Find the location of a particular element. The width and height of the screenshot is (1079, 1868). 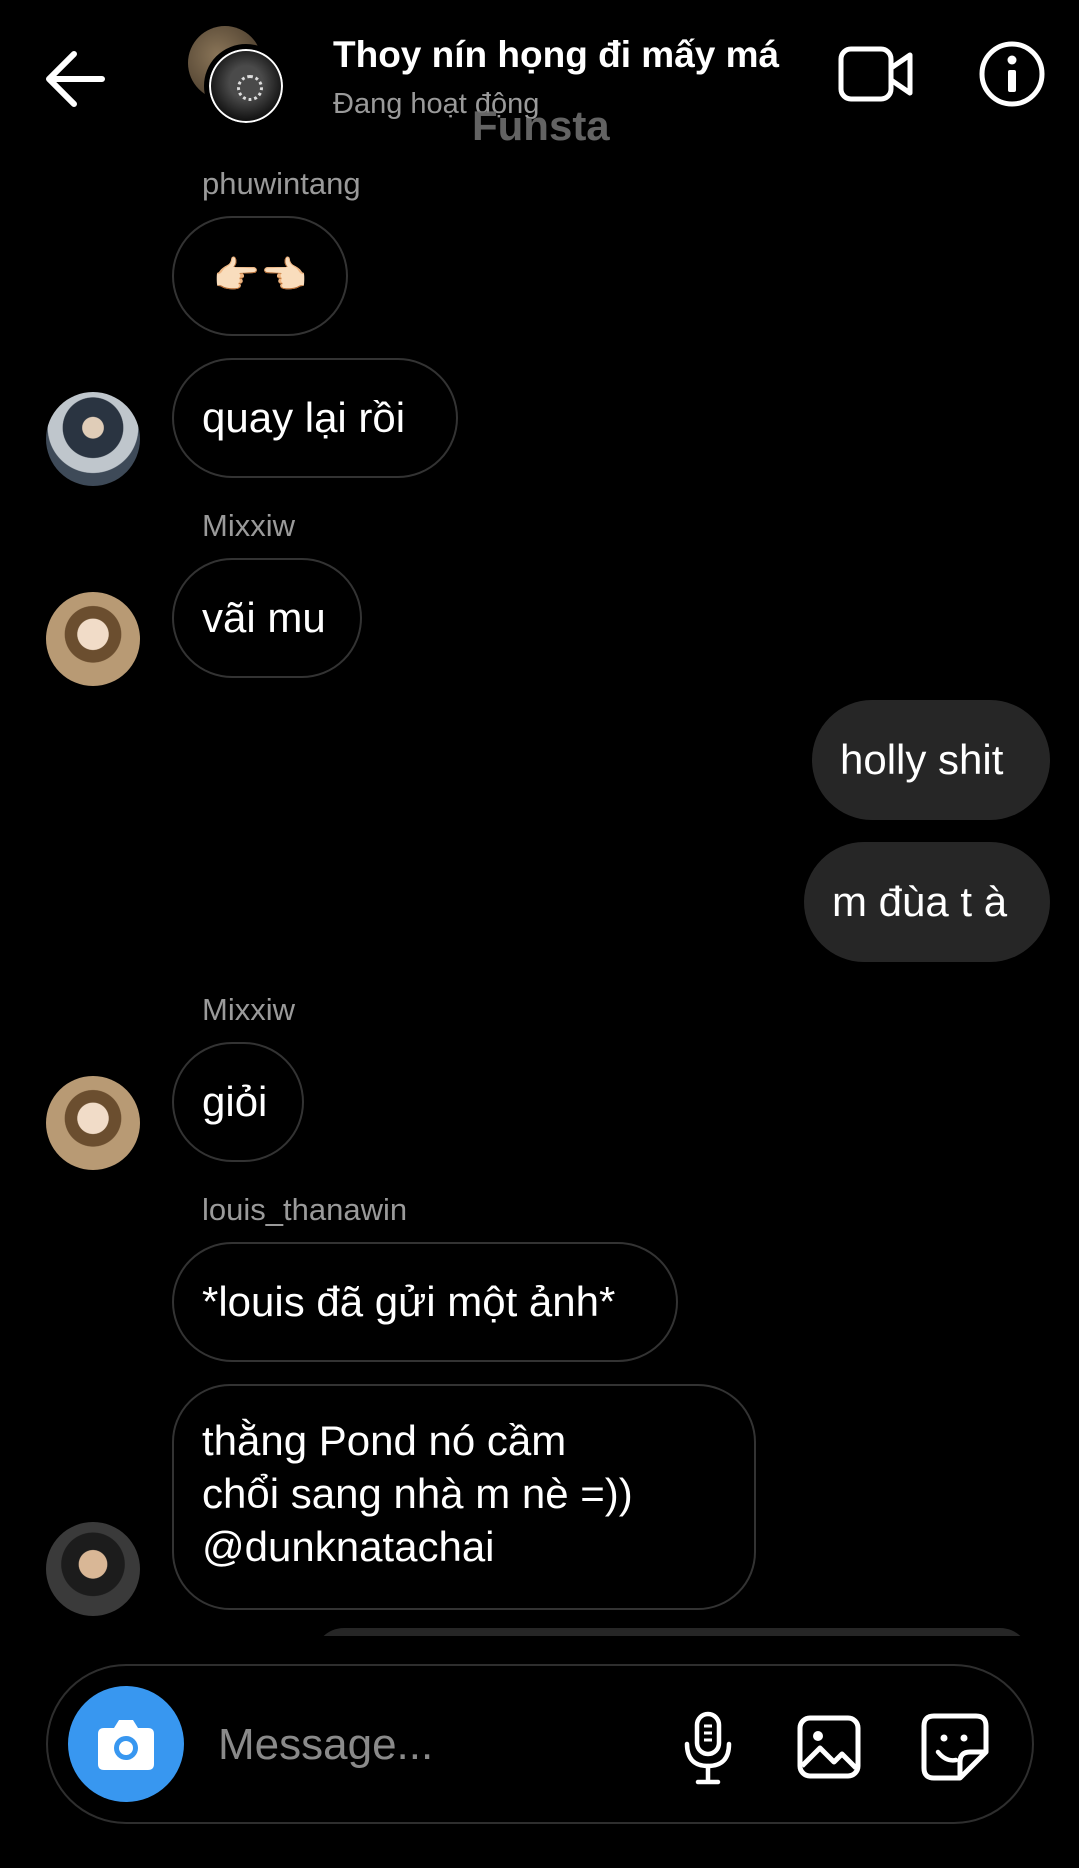

message-line: chổi sang nhà m nè =)) is located at coordinates (417, 1493).